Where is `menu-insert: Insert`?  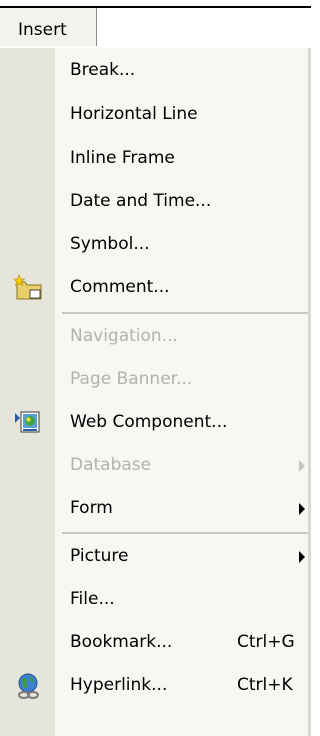 menu-insert: Insert is located at coordinates (48, 27).